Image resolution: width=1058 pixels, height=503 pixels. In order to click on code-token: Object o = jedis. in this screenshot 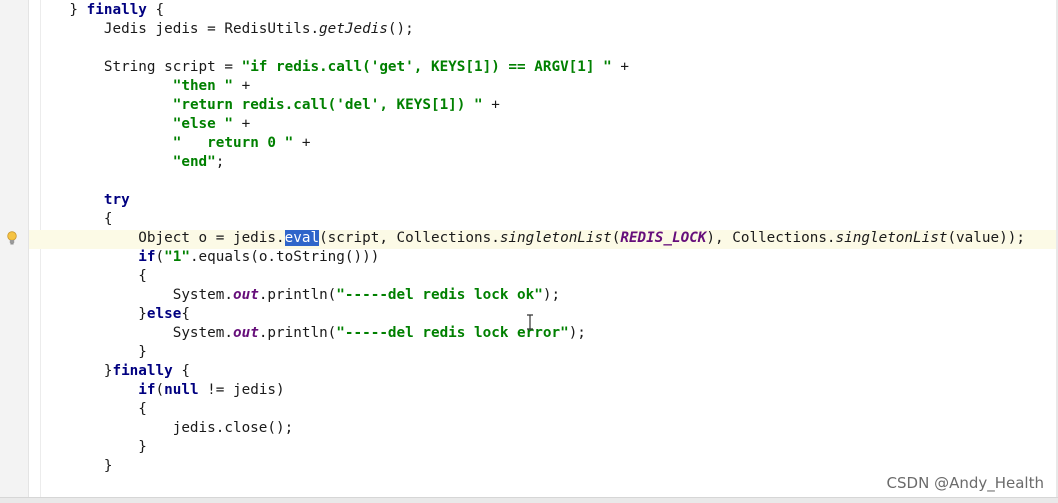, I will do `click(160, 238)`.